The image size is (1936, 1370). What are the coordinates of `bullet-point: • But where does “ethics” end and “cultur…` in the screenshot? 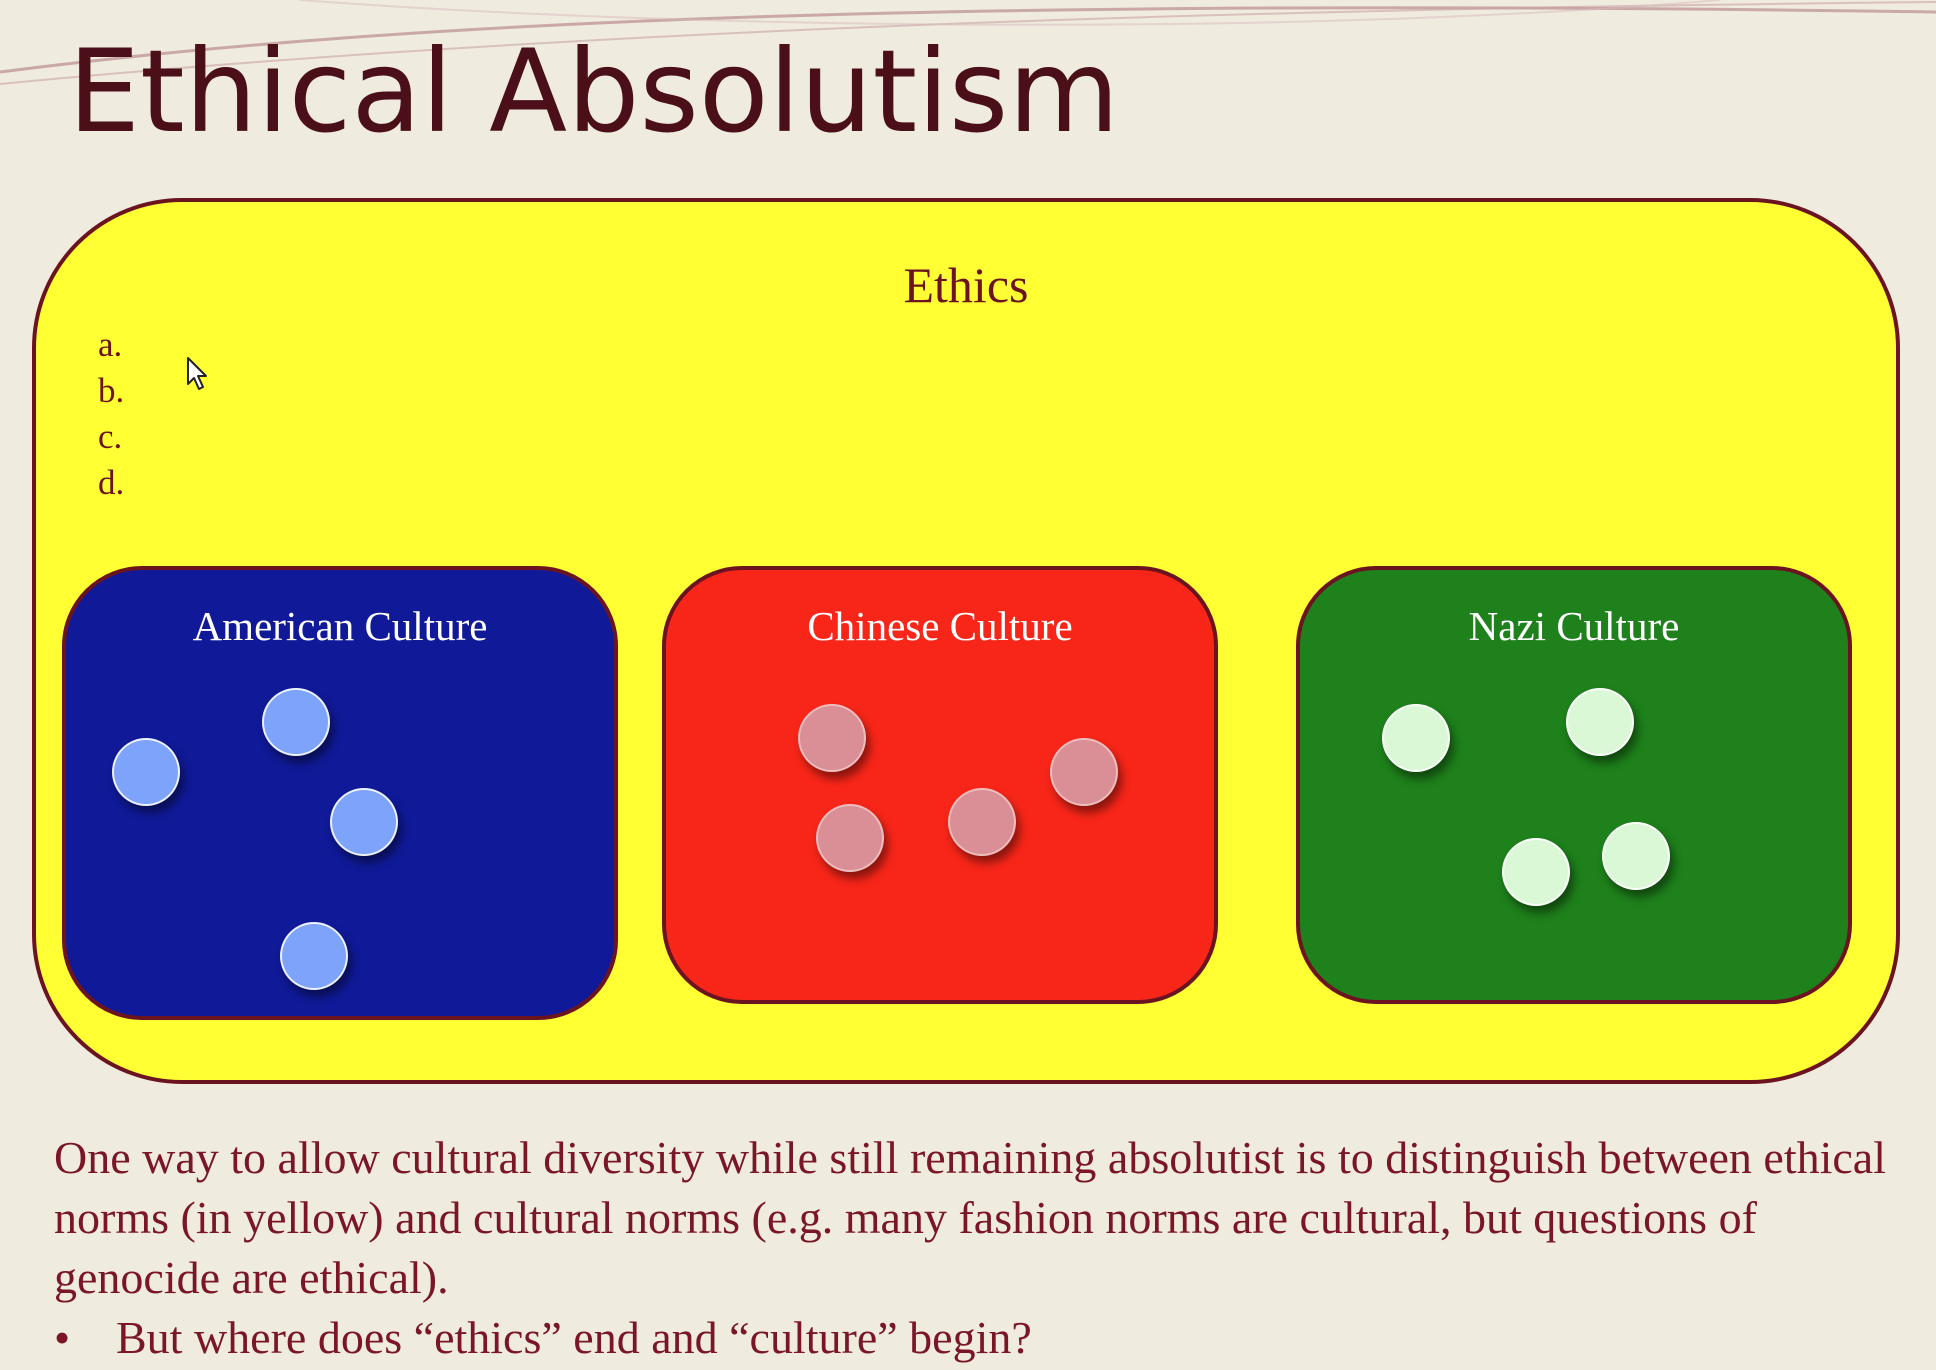 It's located at (543, 1338).